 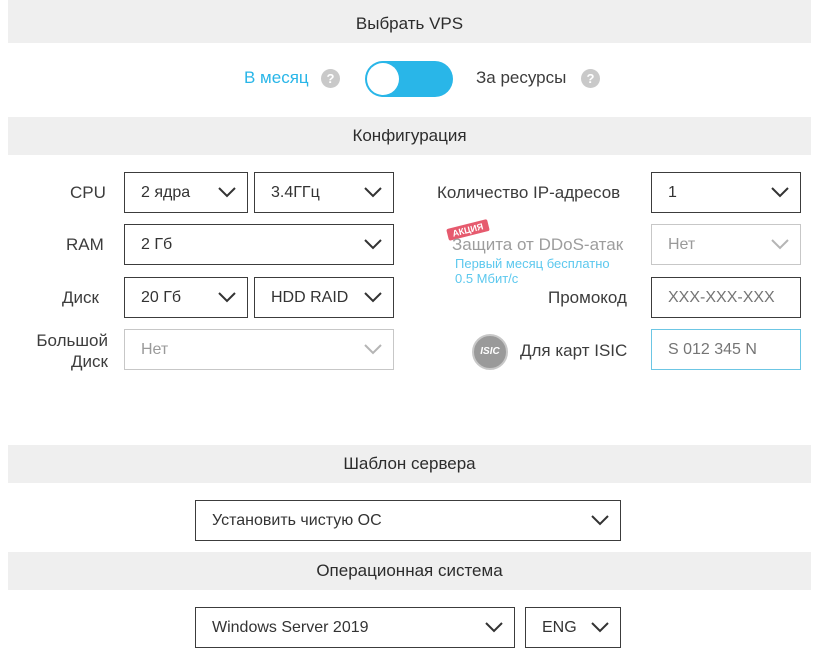 What do you see at coordinates (72, 351) in the screenshot?
I see `big-disk-label: Большой Диск` at bounding box center [72, 351].